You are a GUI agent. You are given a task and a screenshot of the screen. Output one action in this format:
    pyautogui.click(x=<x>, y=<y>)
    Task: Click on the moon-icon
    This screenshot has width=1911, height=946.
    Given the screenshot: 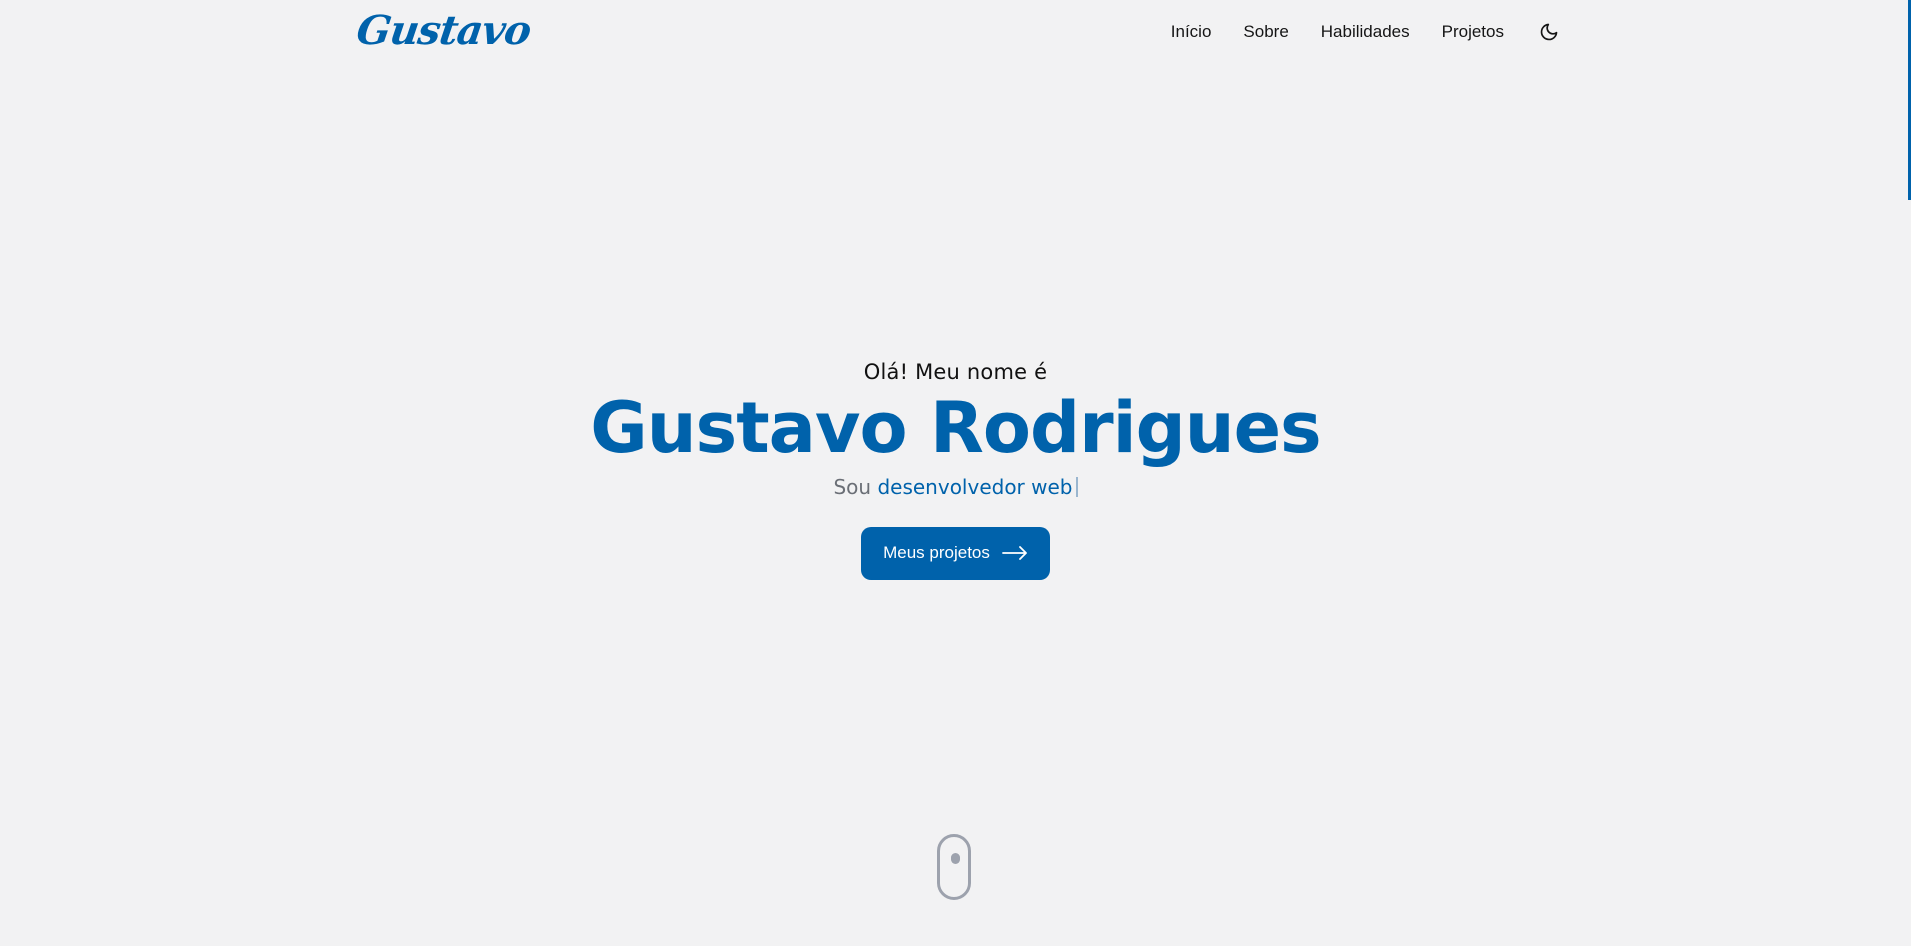 What is the action you would take?
    pyautogui.click(x=1549, y=32)
    